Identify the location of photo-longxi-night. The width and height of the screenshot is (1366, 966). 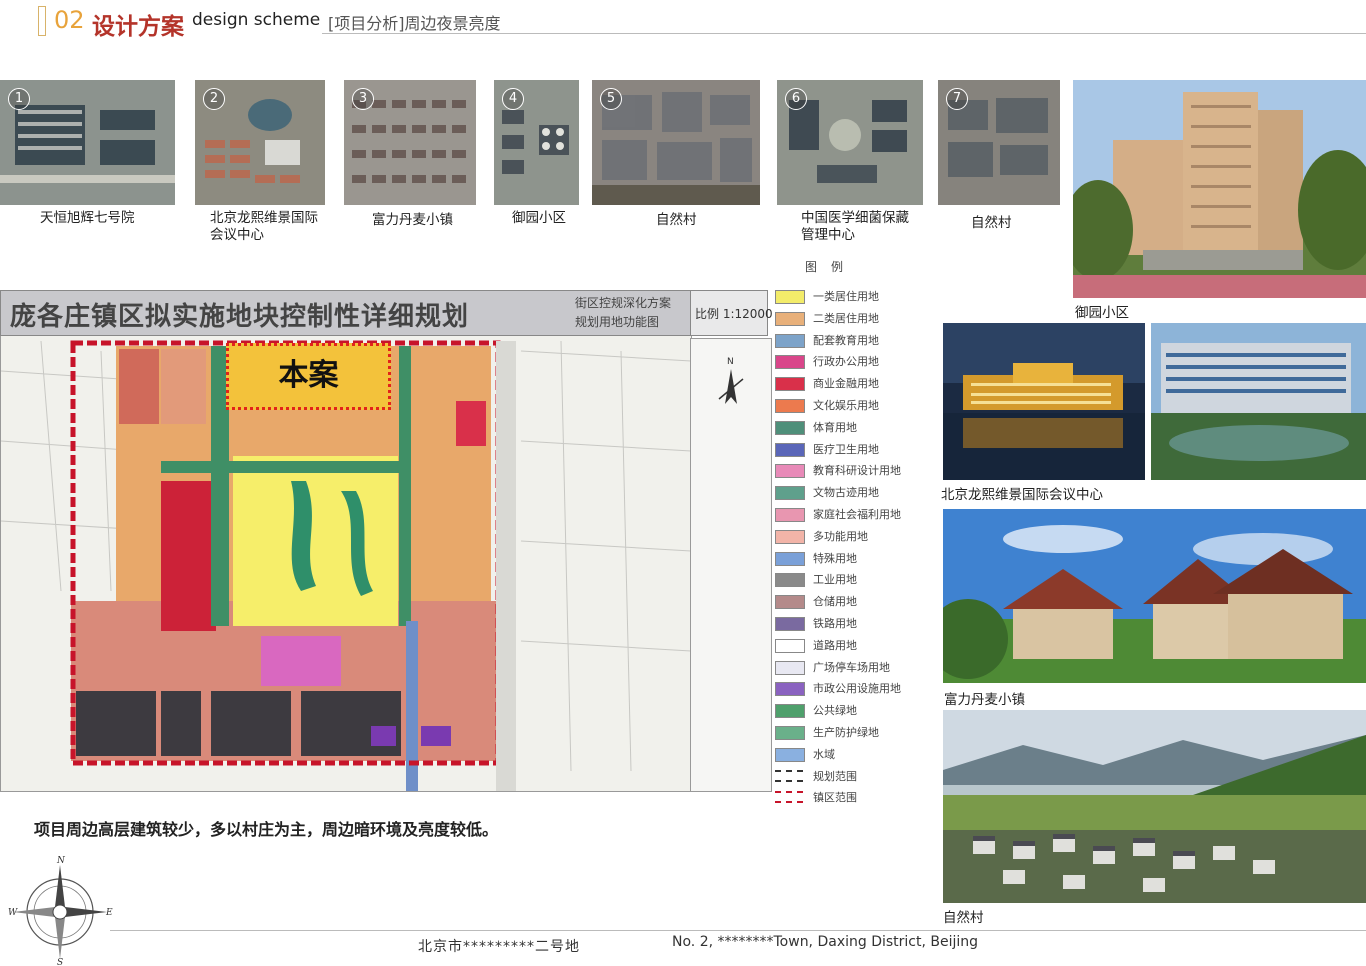
(1044, 401).